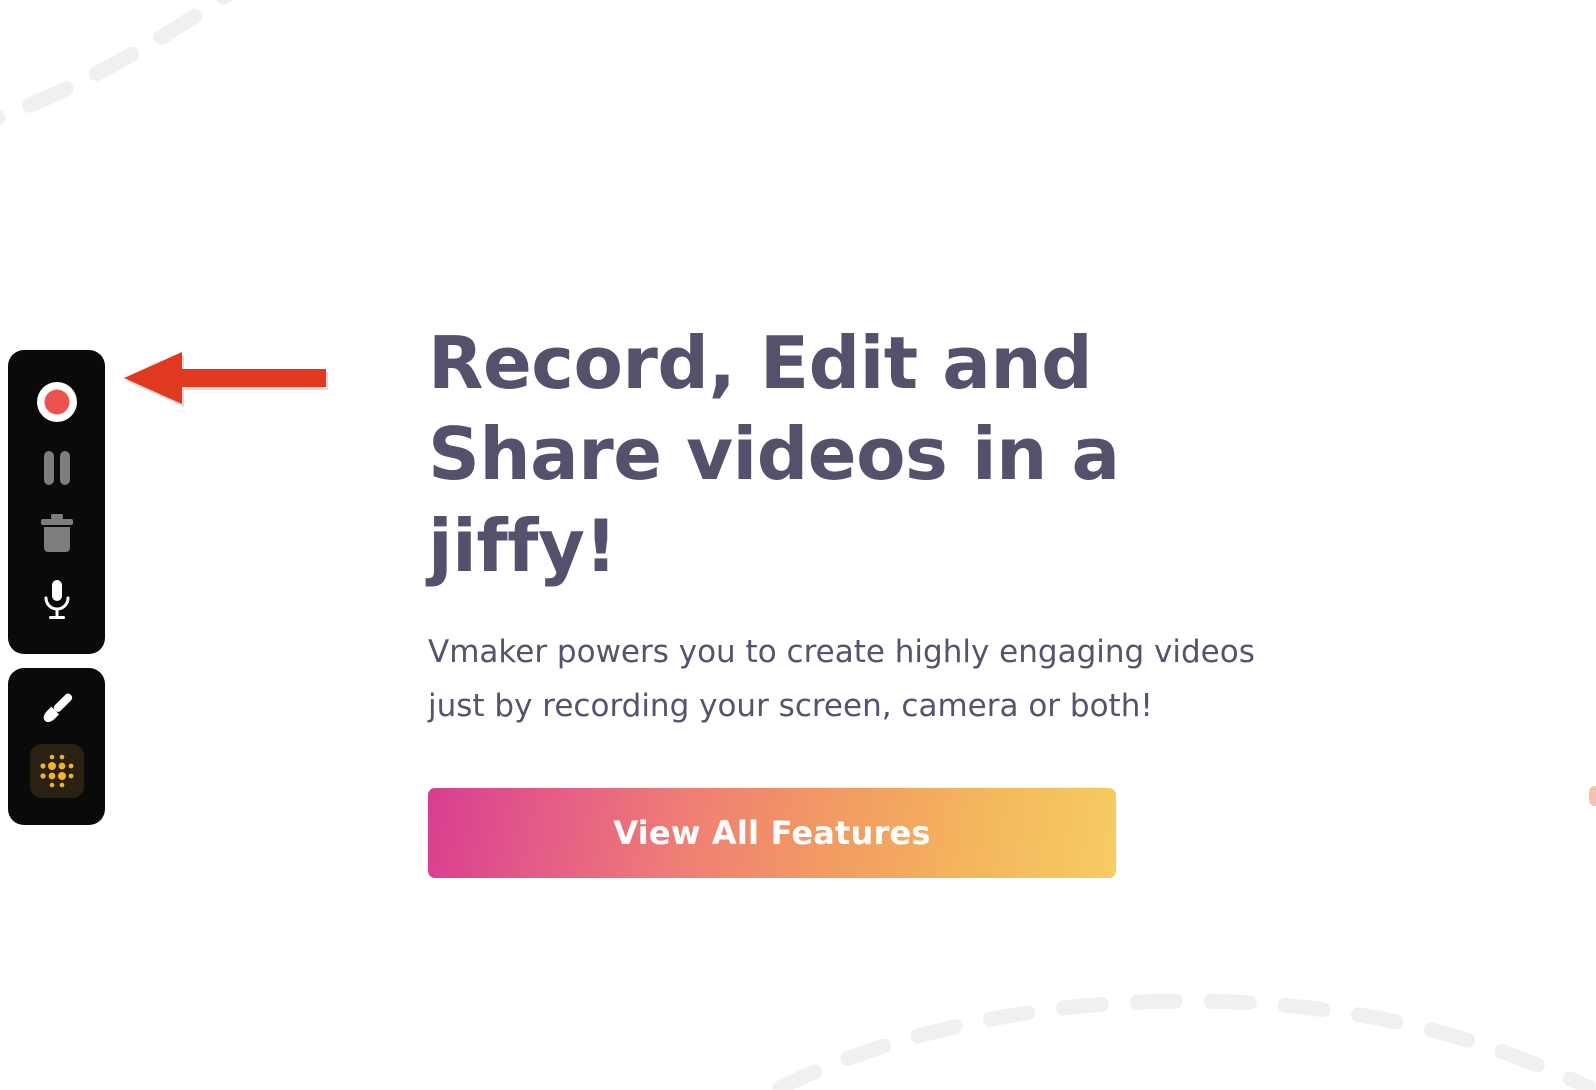  I want to click on microphone-button, so click(57, 600).